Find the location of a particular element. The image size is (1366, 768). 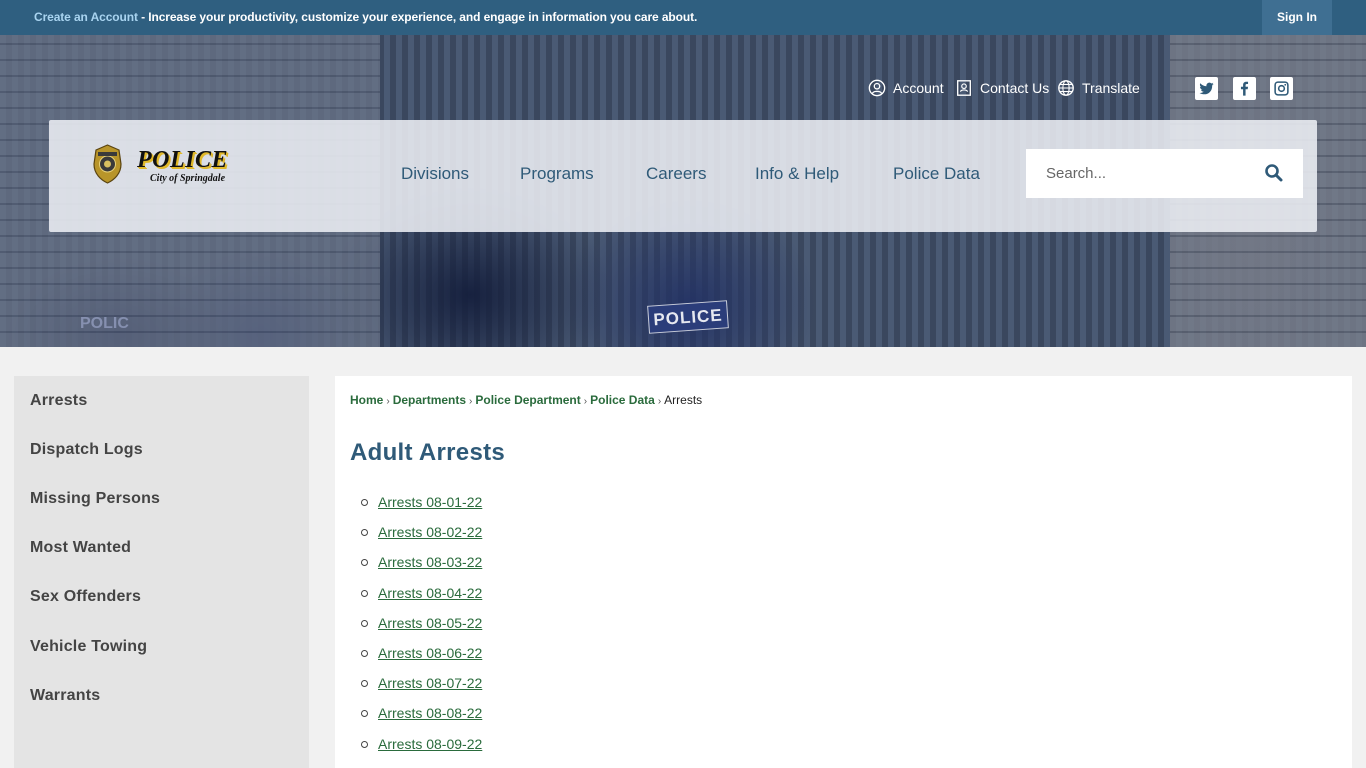

account-link: Account is located at coordinates (906, 88).